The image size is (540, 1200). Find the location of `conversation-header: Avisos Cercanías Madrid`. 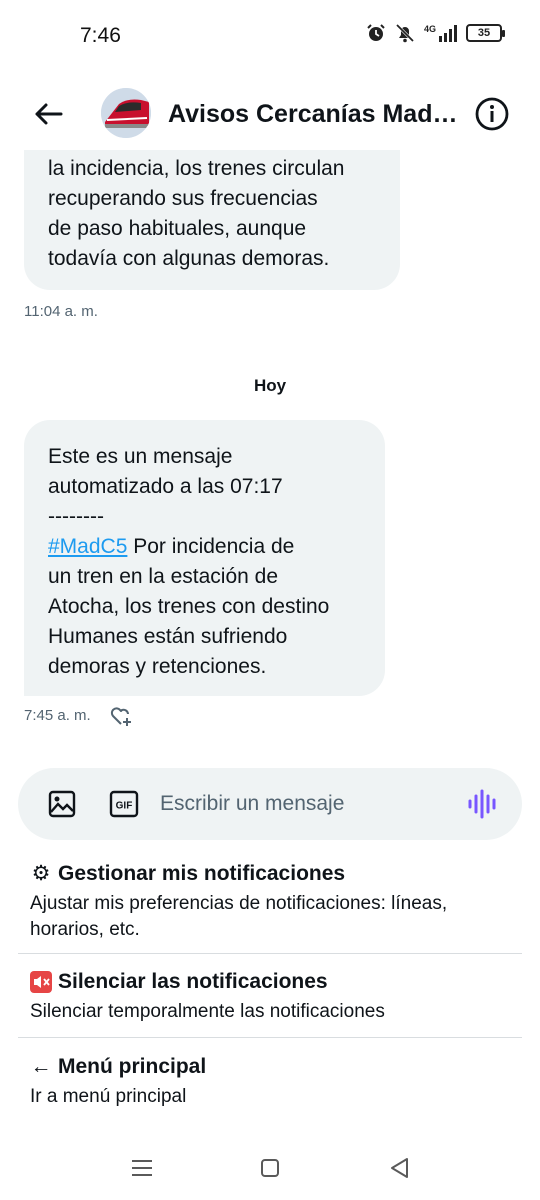

conversation-header: Avisos Cercanías Madrid is located at coordinates (270, 112).